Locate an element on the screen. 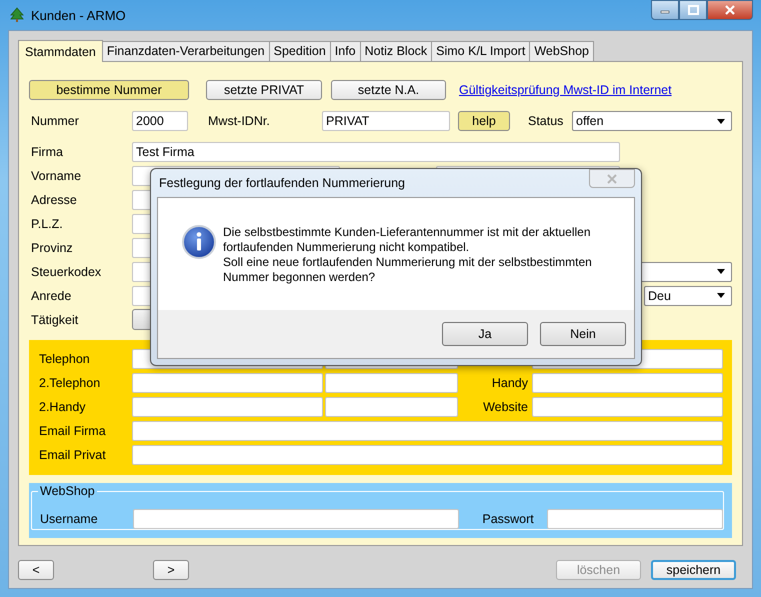 The width and height of the screenshot is (761, 597). maximize-icon is located at coordinates (693, 10).